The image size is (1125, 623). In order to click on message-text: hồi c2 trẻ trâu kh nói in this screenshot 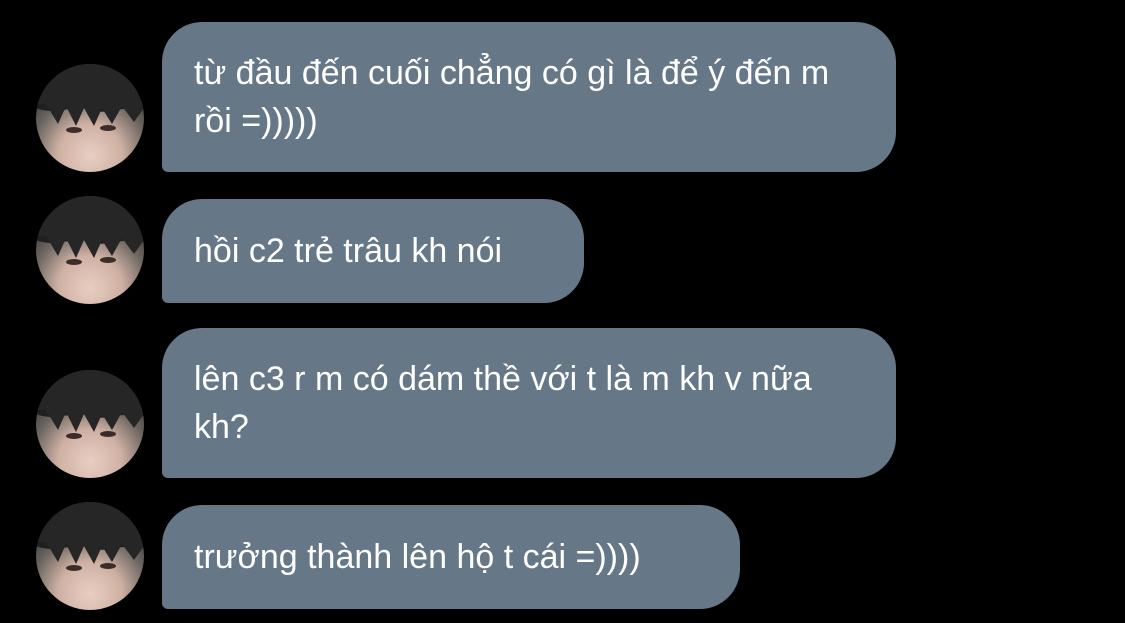, I will do `click(348, 251)`.